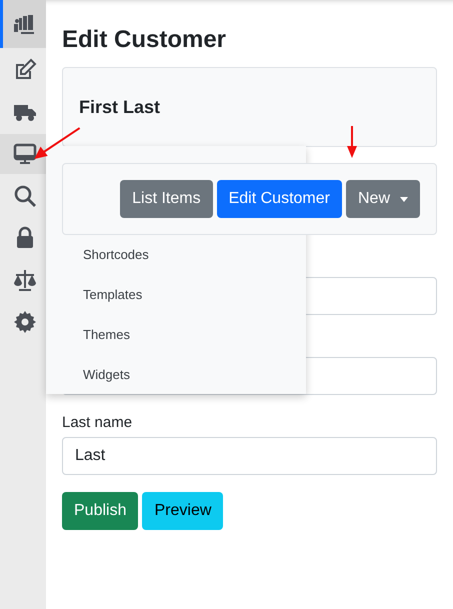  Describe the element at coordinates (145, 40) in the screenshot. I see `page-title: Edit Customer` at that location.